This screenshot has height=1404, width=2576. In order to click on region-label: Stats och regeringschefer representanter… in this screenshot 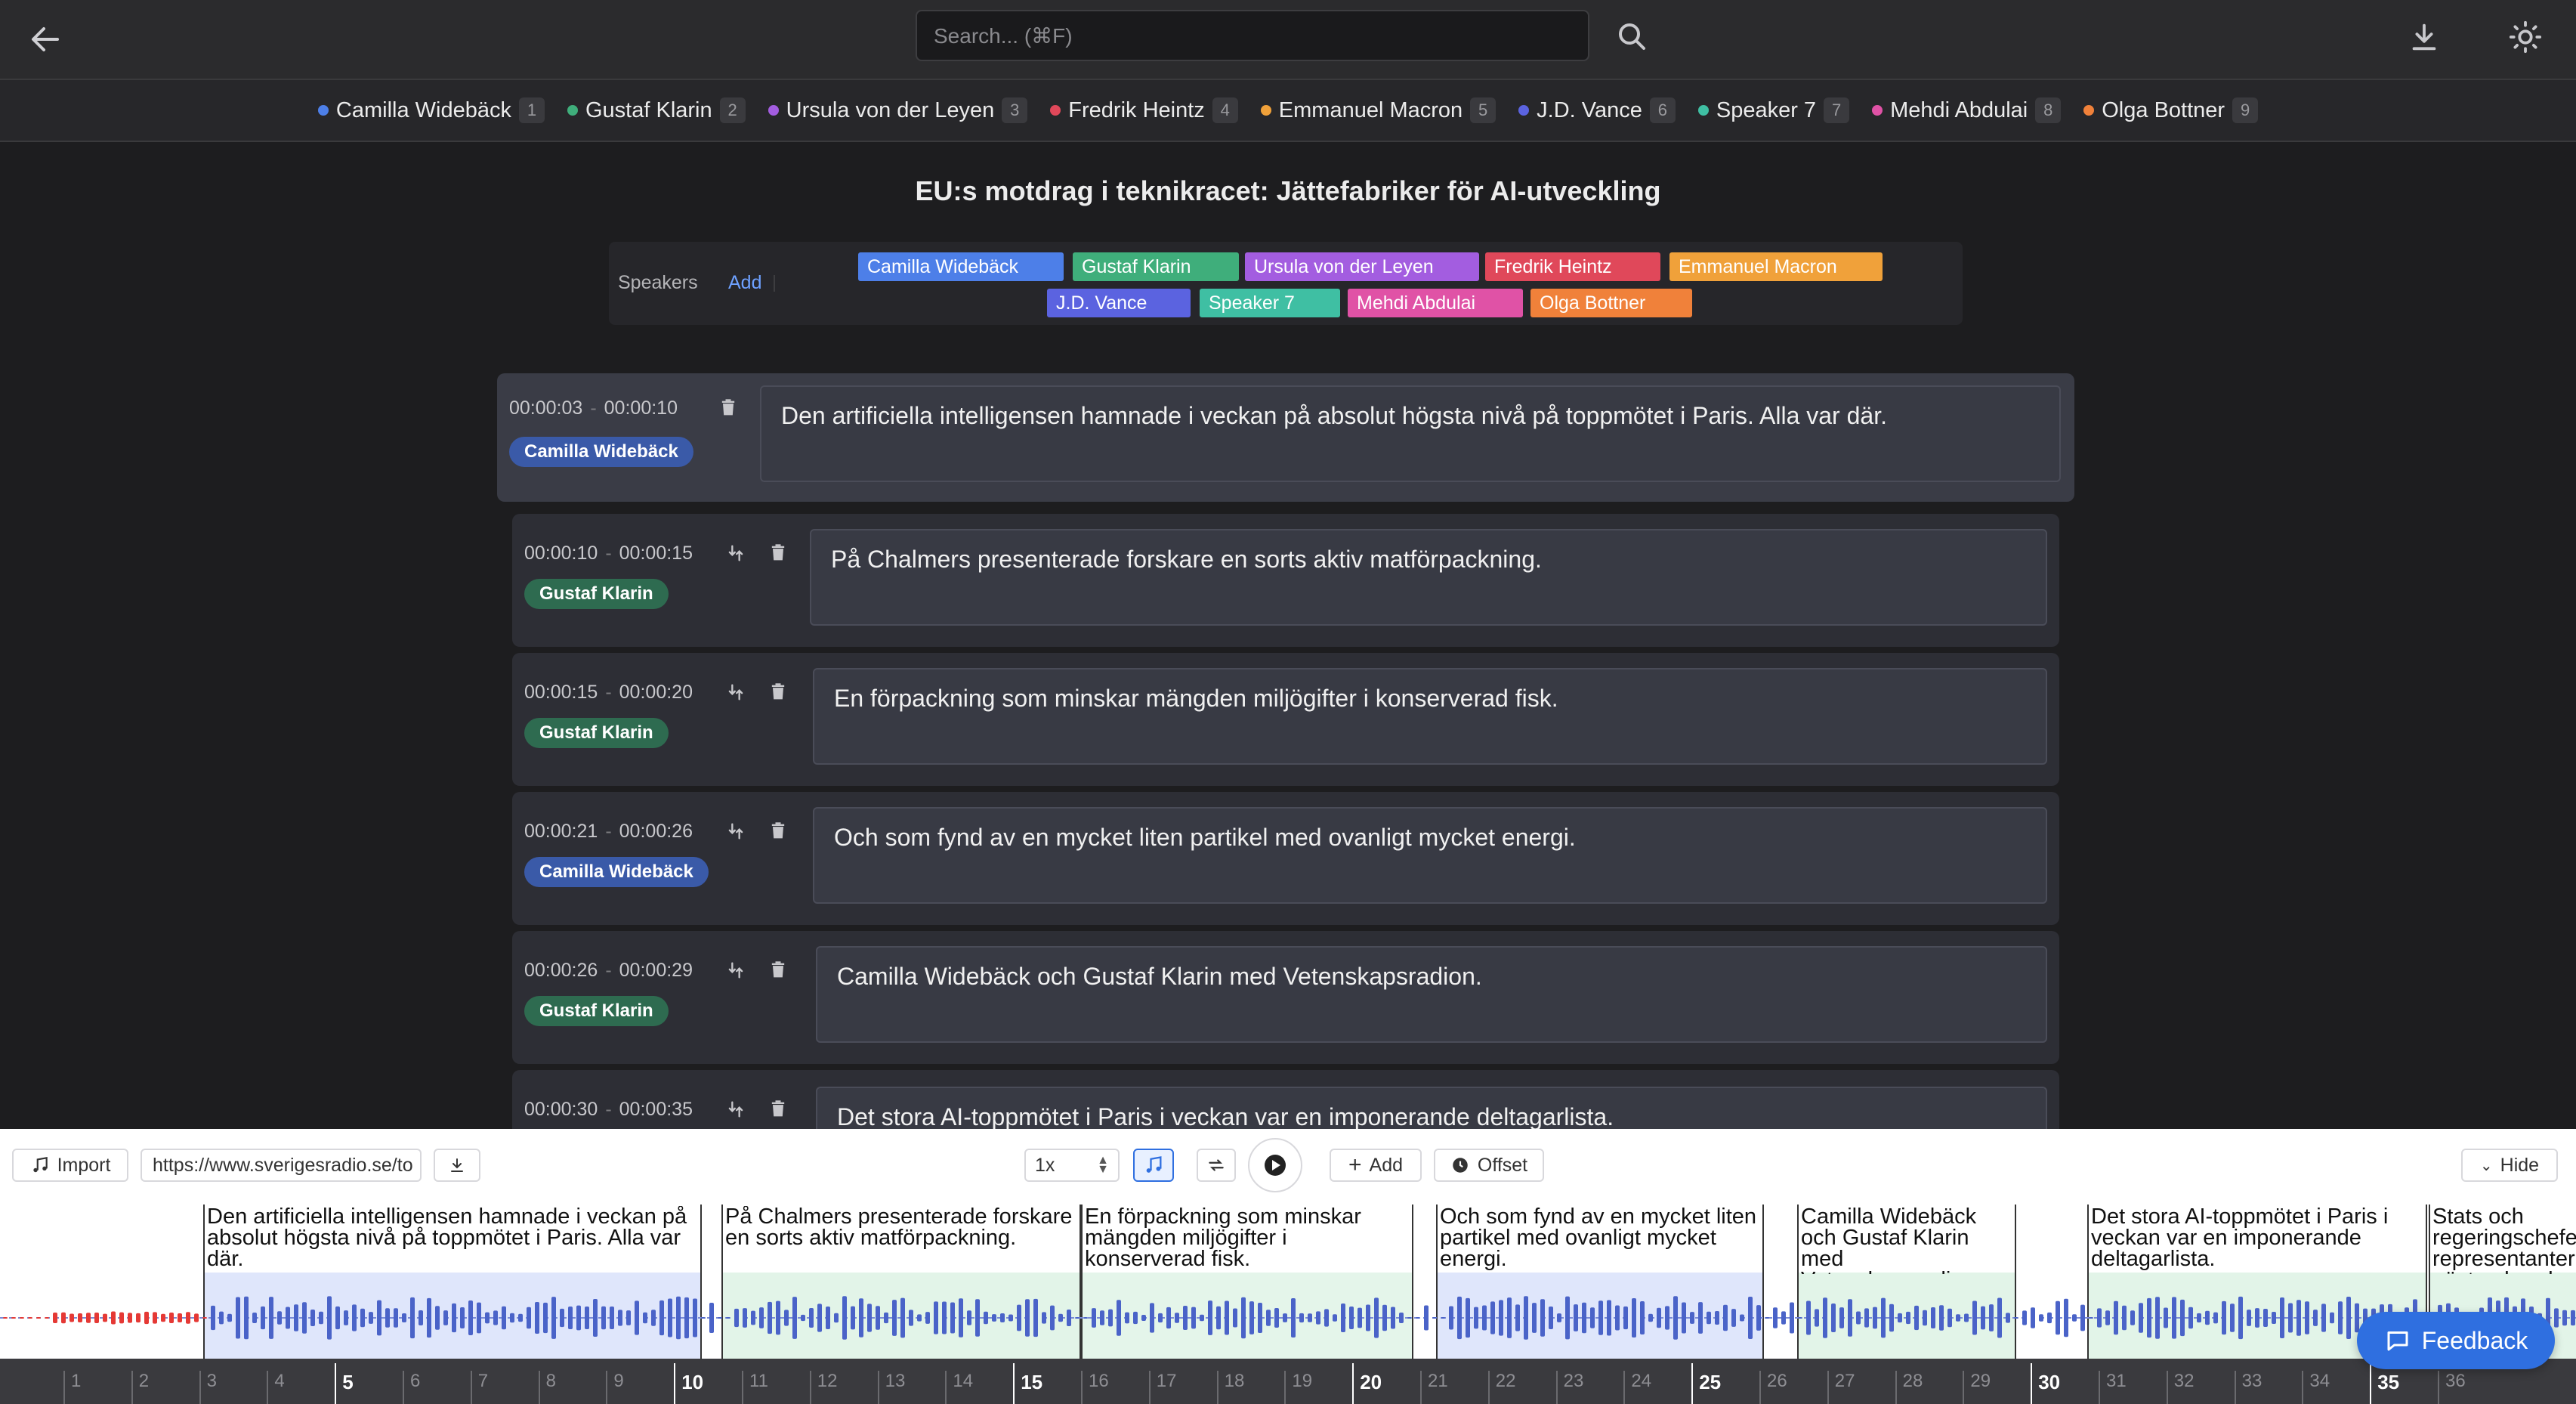, I will do `click(2502, 1240)`.